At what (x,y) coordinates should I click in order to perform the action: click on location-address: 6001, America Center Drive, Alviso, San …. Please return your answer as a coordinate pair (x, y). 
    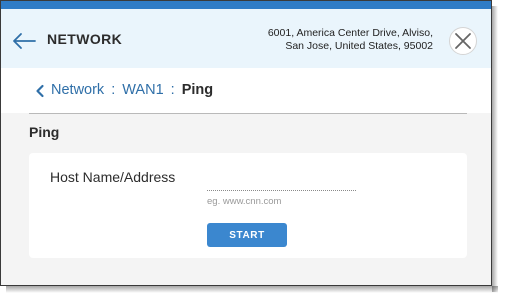
    Looking at the image, I should click on (350, 40).